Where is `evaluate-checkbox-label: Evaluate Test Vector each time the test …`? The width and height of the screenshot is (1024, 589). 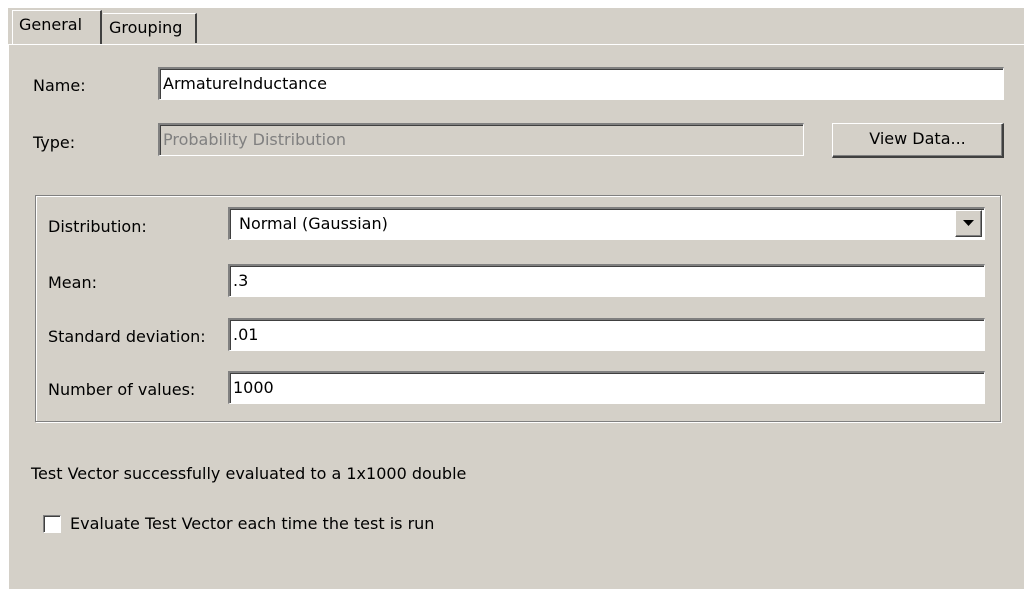
evaluate-checkbox-label: Evaluate Test Vector each time the test … is located at coordinates (252, 524).